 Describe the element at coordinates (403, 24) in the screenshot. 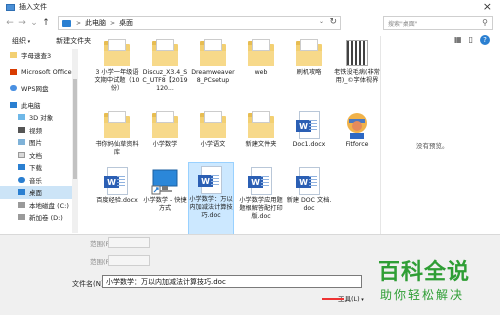

I see `search-placeholder: 搜索"桌面"` at that location.